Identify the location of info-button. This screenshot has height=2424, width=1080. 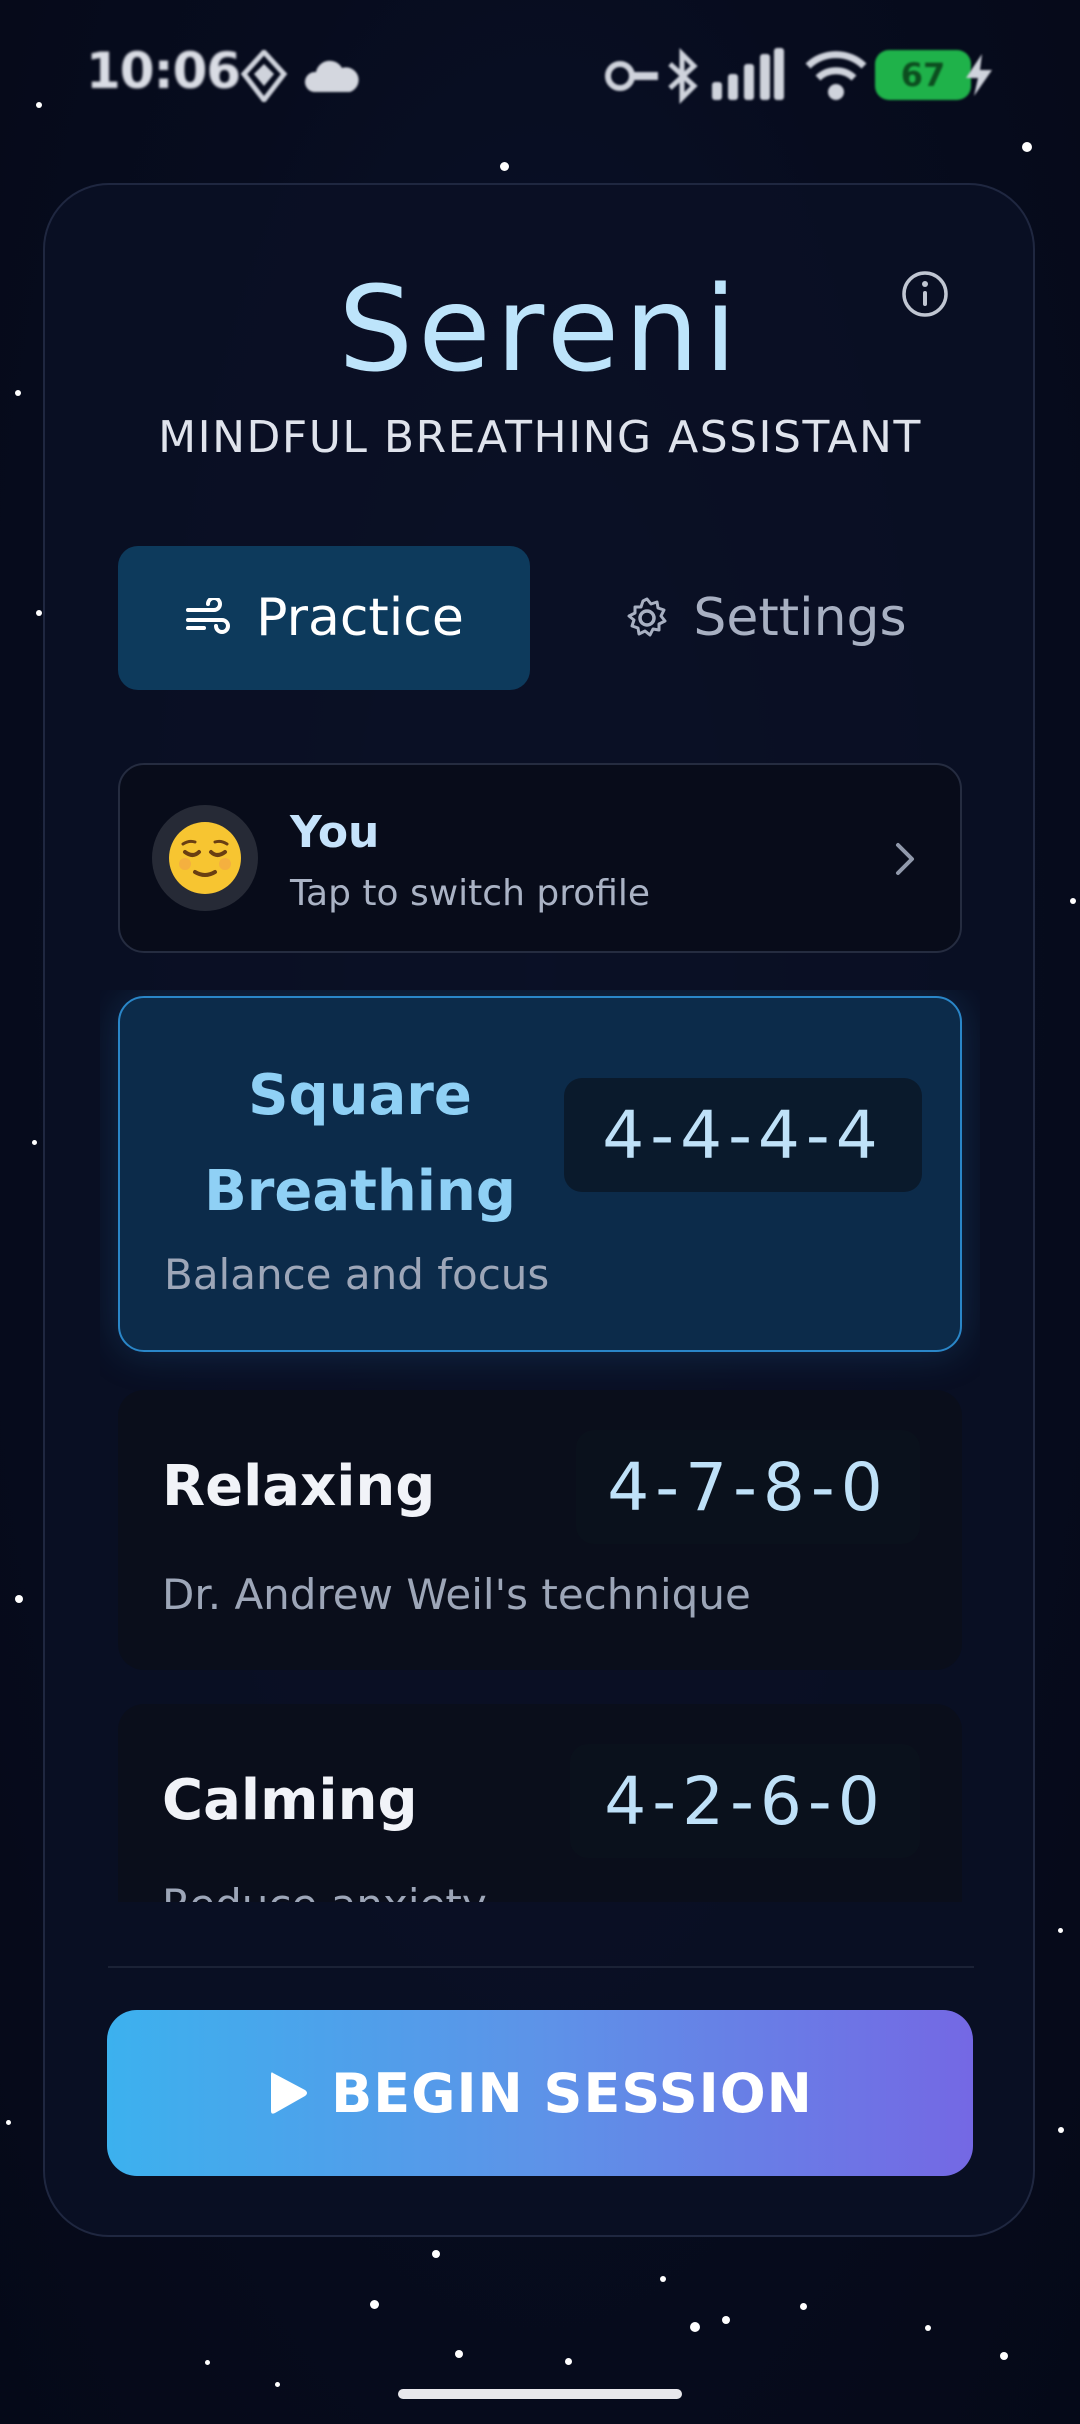
(925, 294).